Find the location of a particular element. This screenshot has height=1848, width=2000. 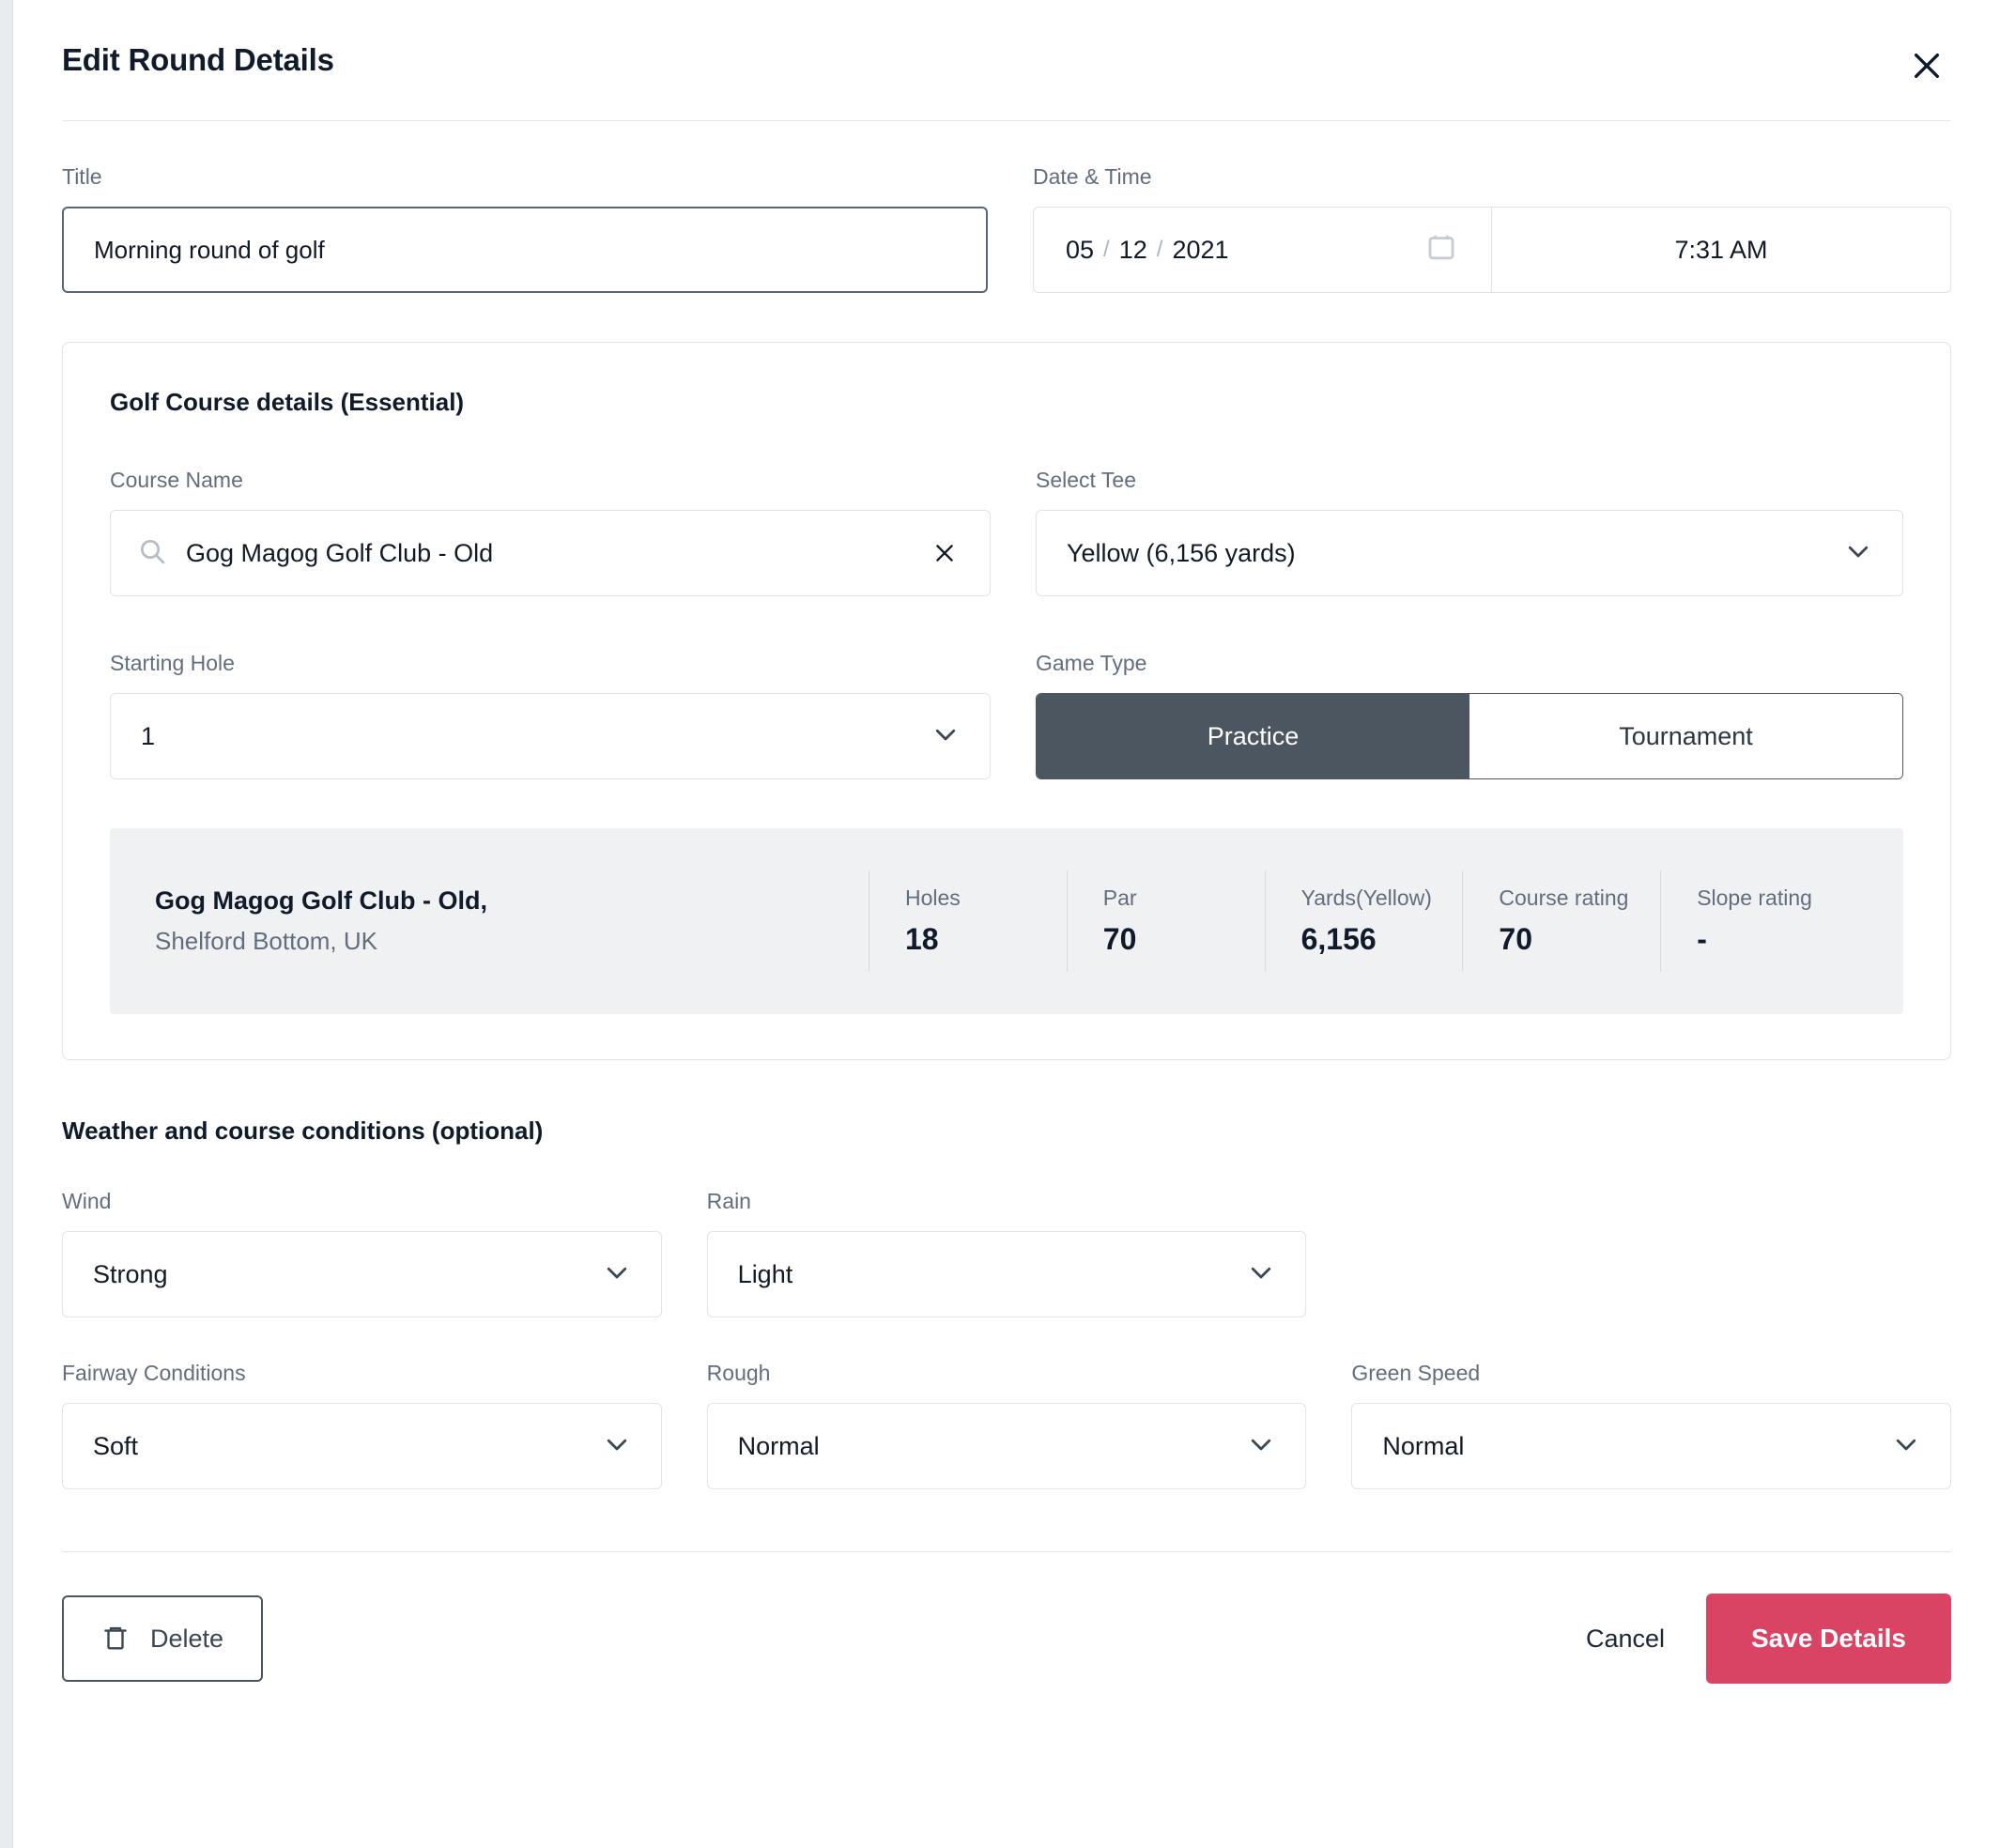

datetime-box: 05 / 12 / 2021 7:31 AM is located at coordinates (1492, 250).